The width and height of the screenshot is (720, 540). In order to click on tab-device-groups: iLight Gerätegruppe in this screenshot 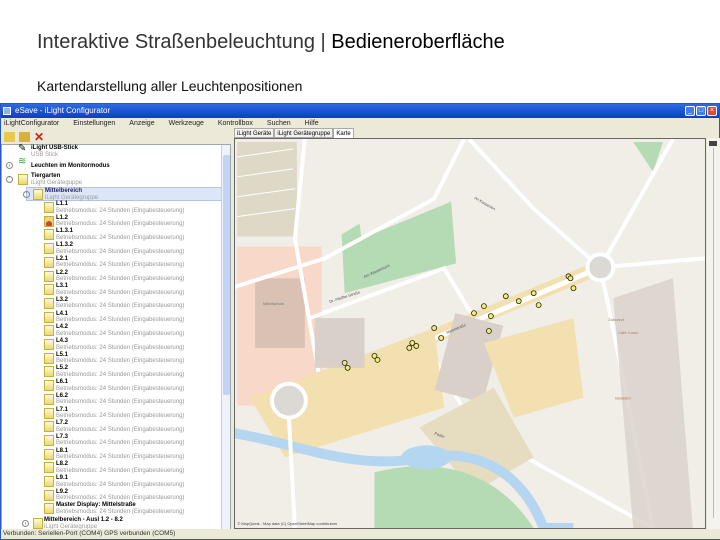, I will do `click(304, 133)`.